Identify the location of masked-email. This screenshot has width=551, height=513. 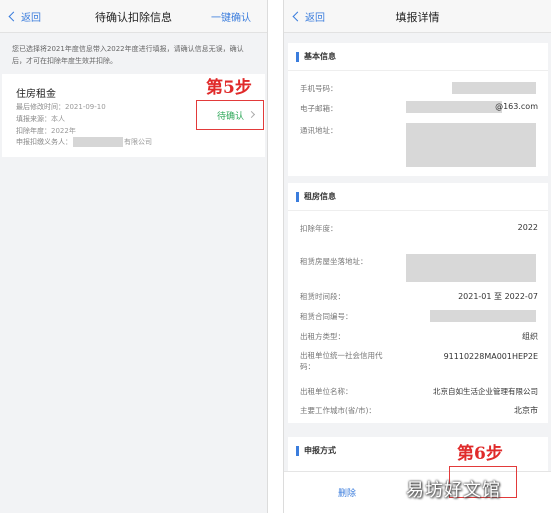
(454, 107).